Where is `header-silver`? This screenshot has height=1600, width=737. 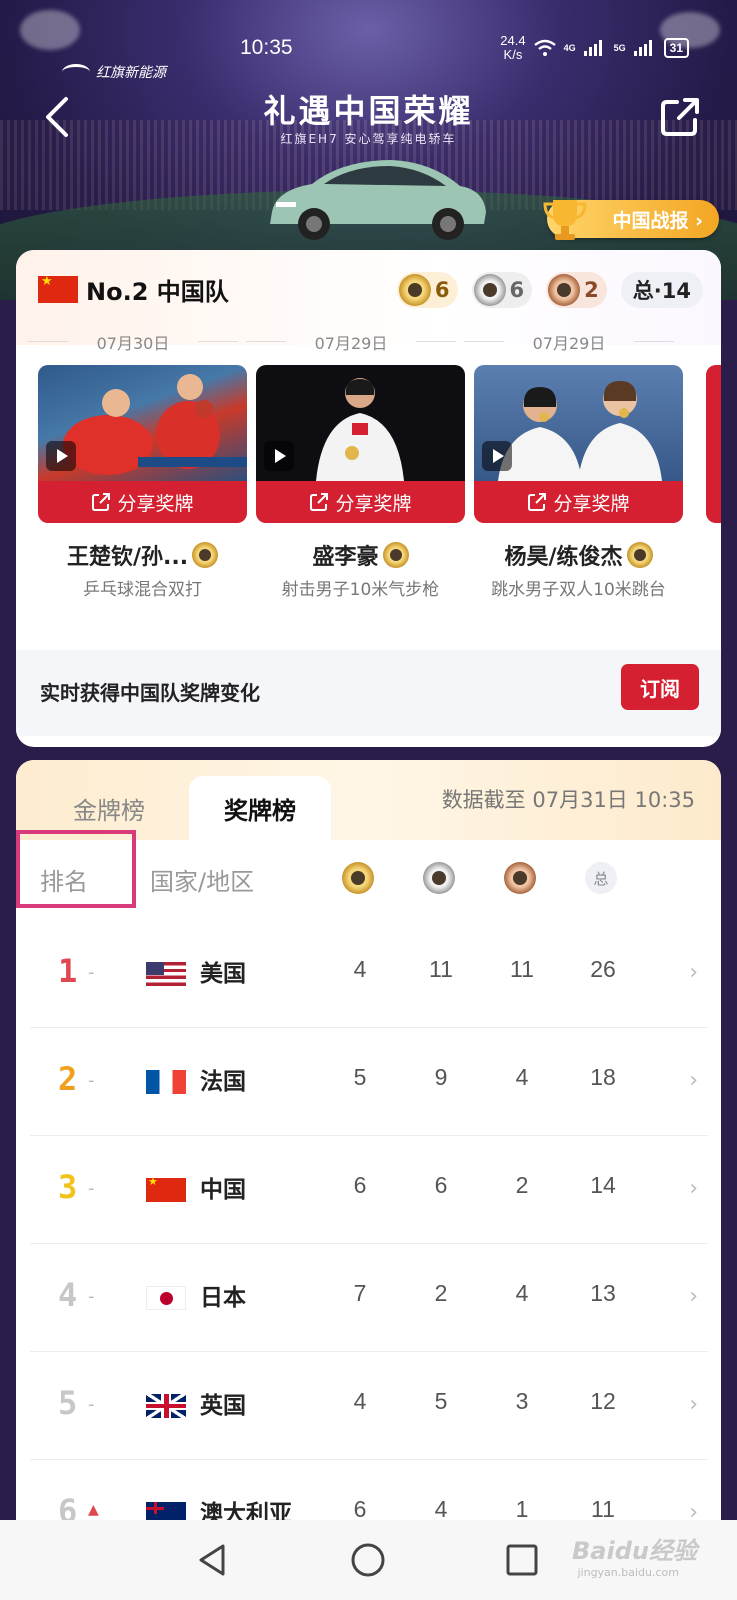
header-silver is located at coordinates (439, 878).